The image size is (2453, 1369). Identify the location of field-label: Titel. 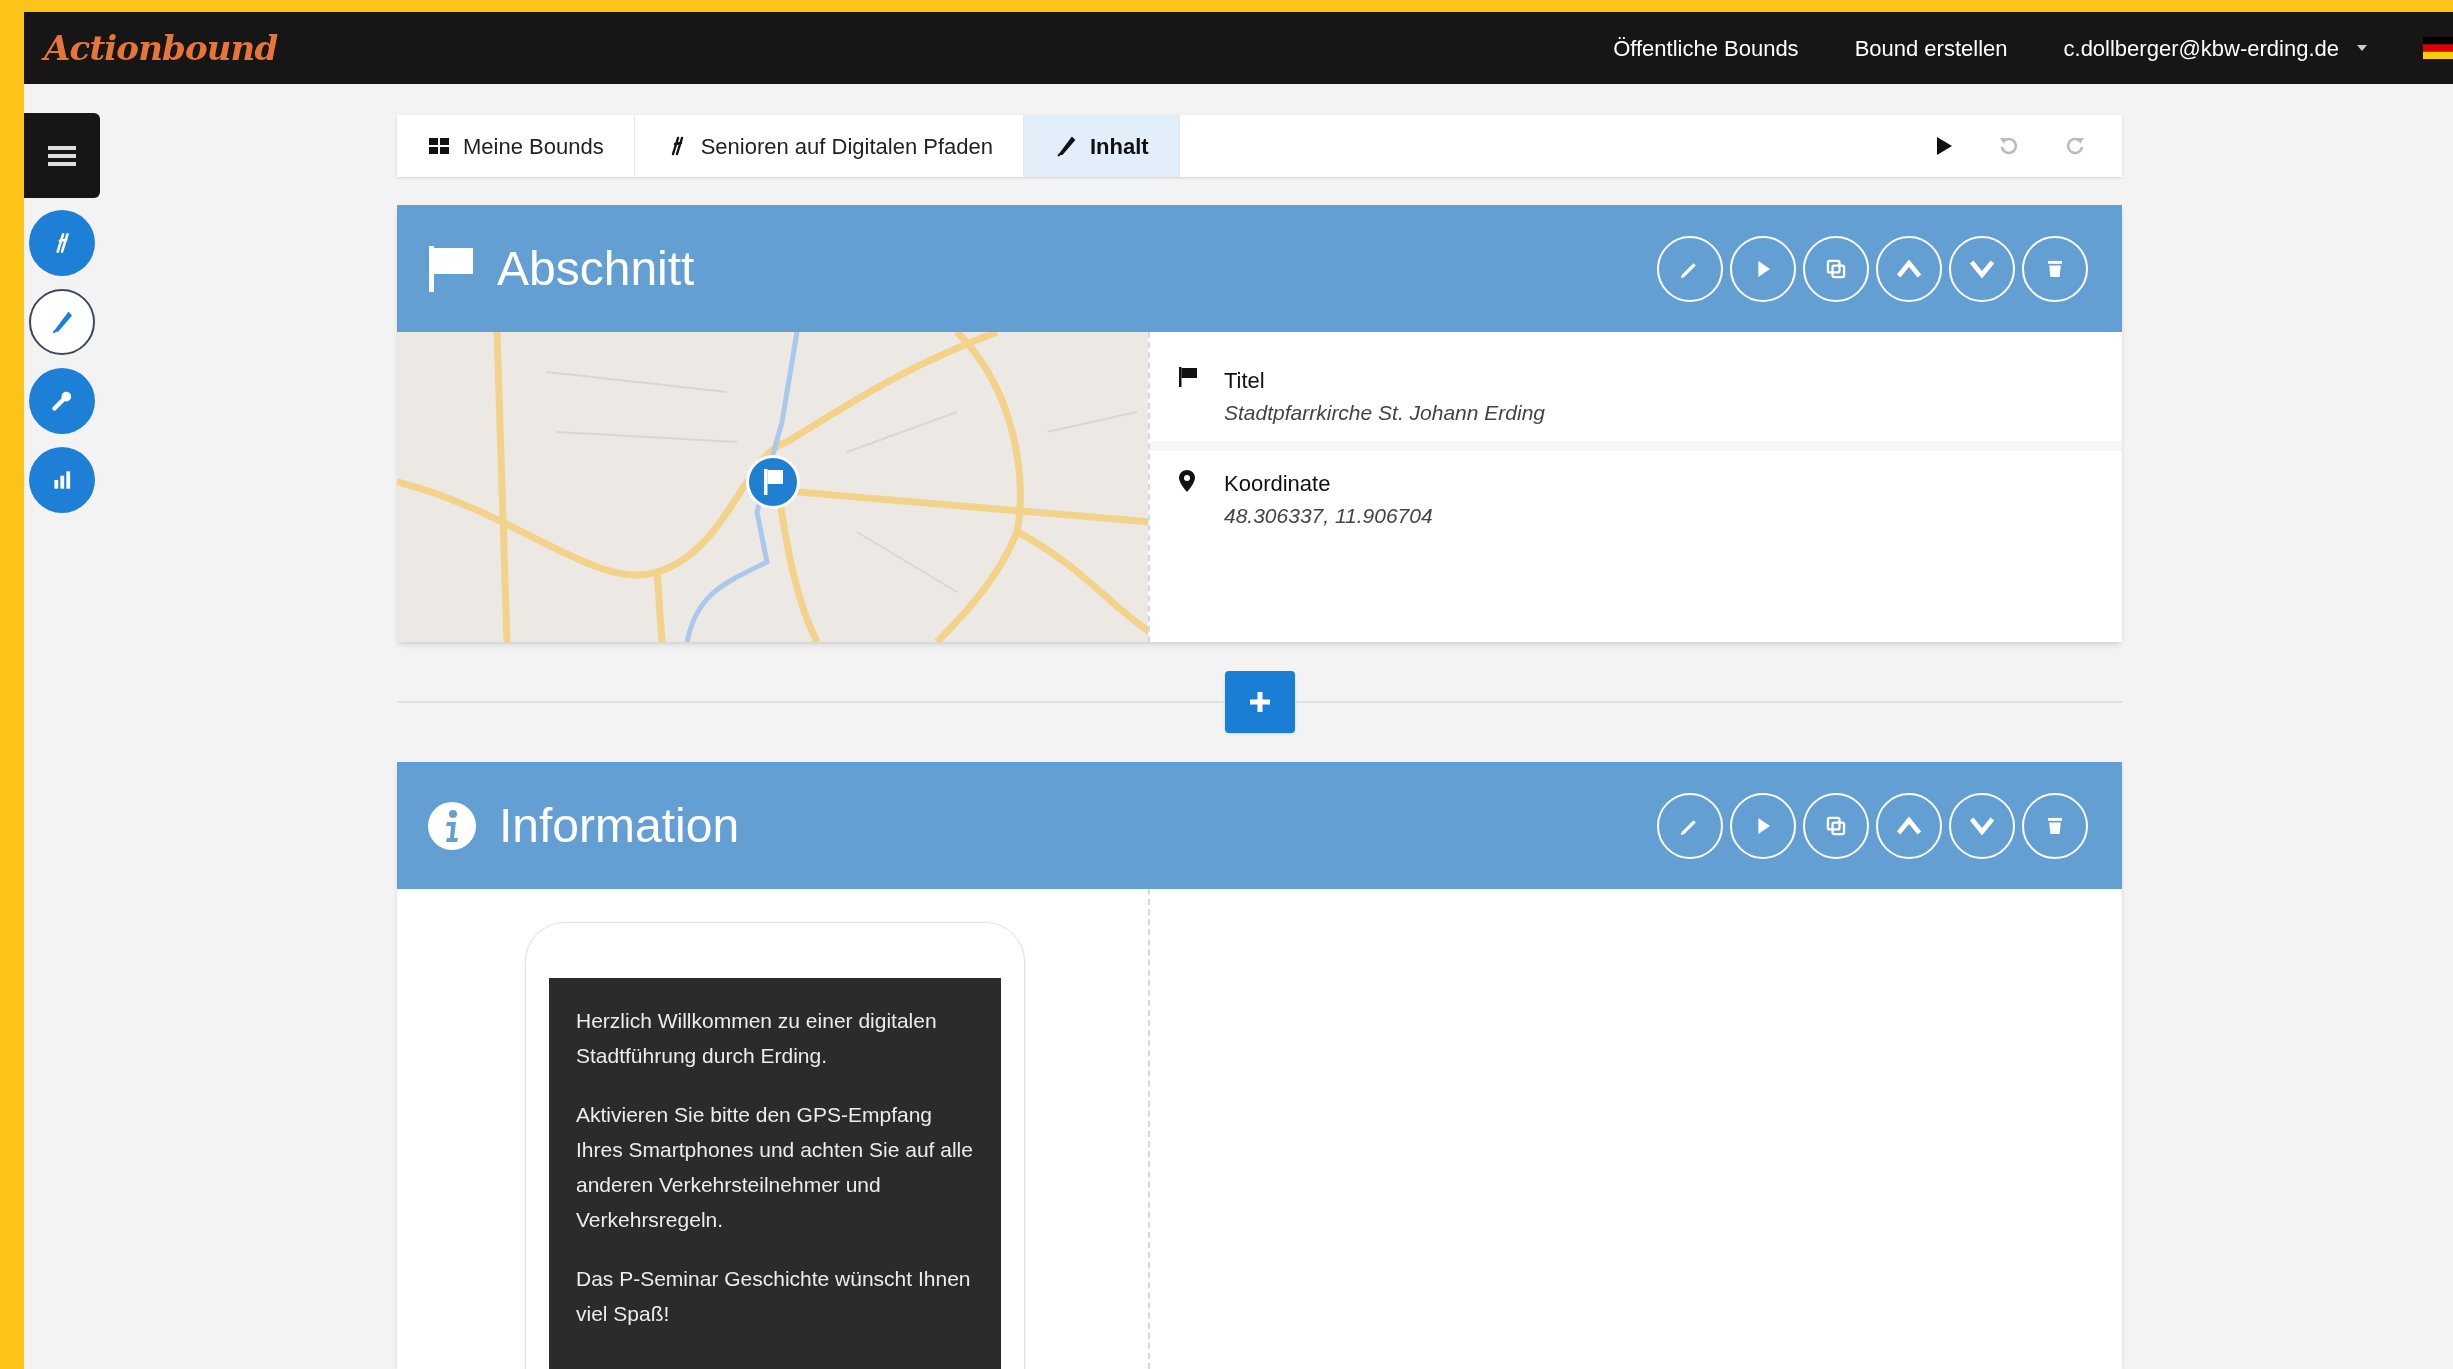
(1245, 381).